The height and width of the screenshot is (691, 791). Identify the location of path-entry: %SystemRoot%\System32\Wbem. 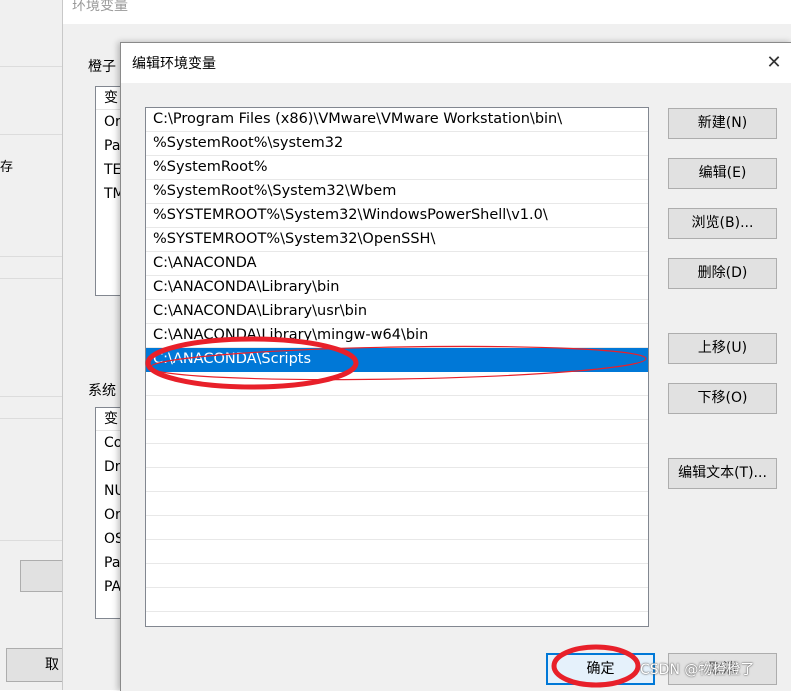
(397, 192).